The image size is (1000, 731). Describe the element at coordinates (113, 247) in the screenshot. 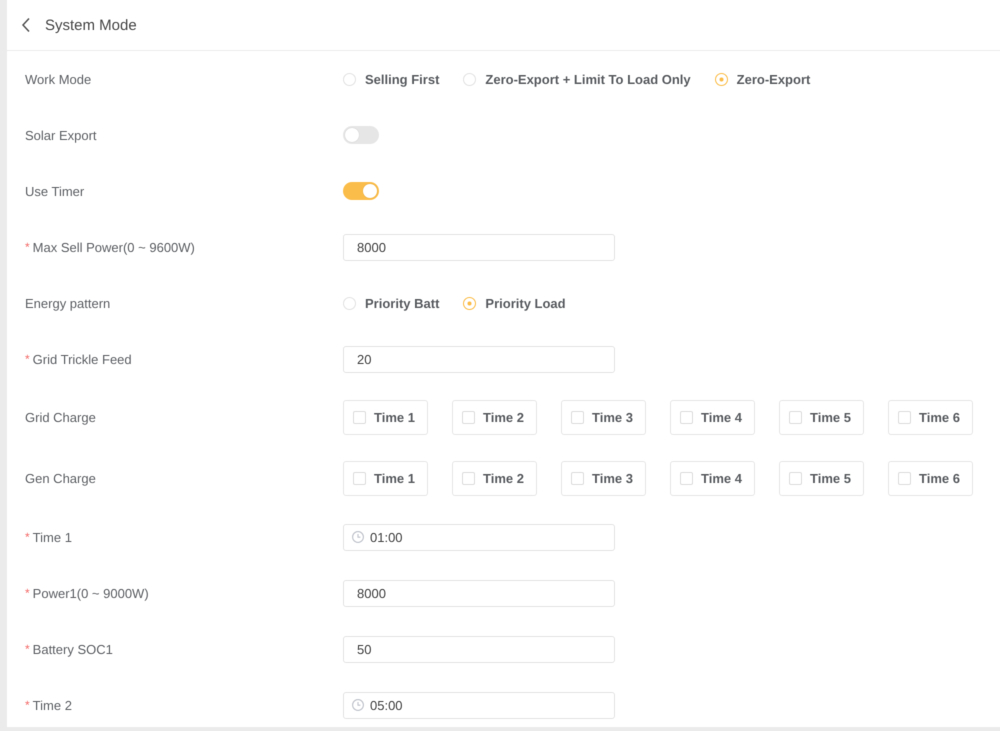

I see `field-label: Max Sell Power(0 ~ 9600W)` at that location.